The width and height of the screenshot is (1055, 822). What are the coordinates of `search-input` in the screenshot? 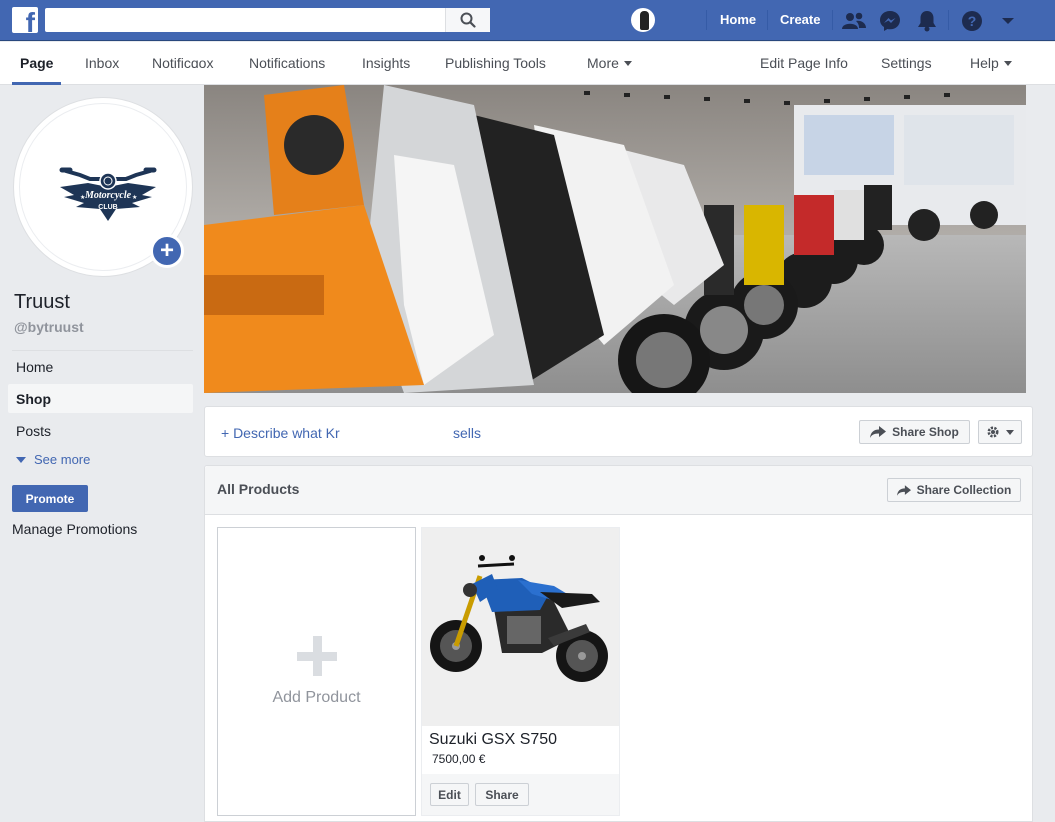 It's located at (267, 20).